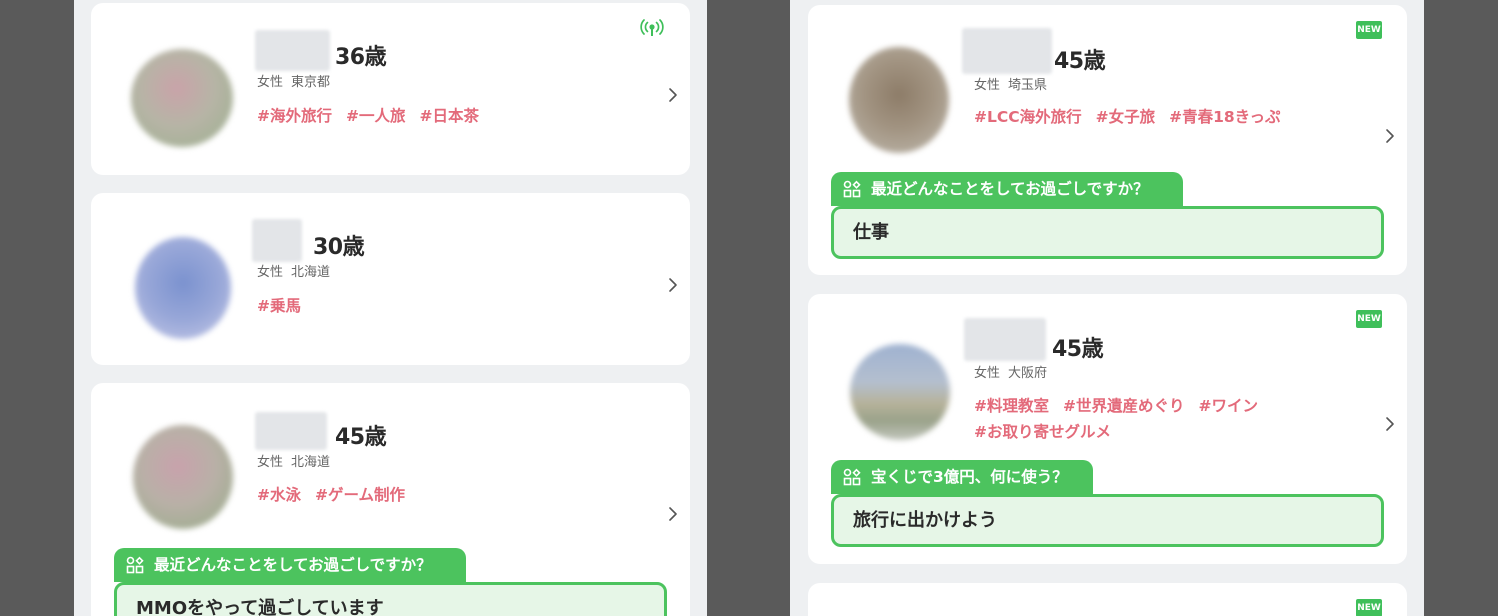  Describe the element at coordinates (1107, 599) in the screenshot. I see `profile-card: NEW` at that location.